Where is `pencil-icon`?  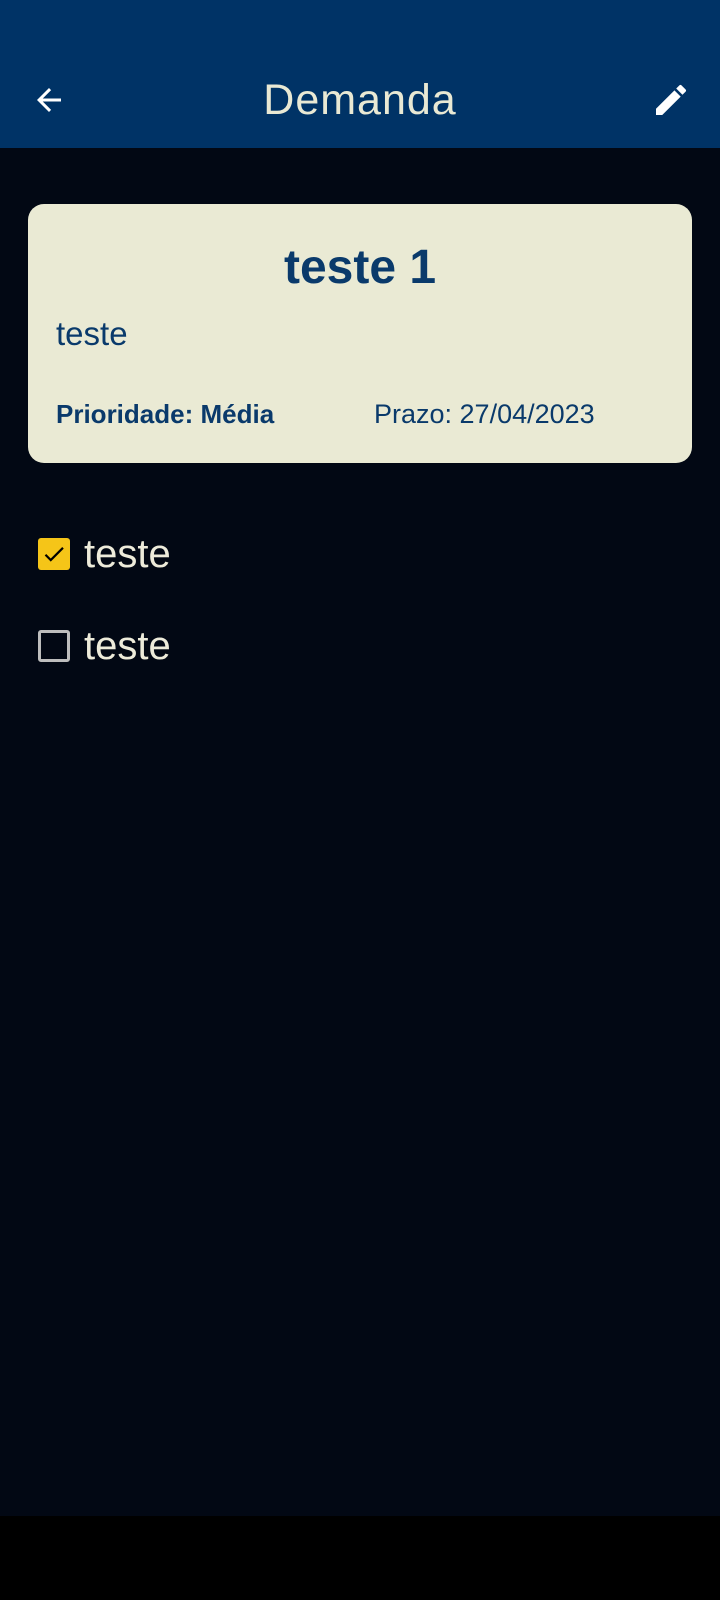 pencil-icon is located at coordinates (671, 99).